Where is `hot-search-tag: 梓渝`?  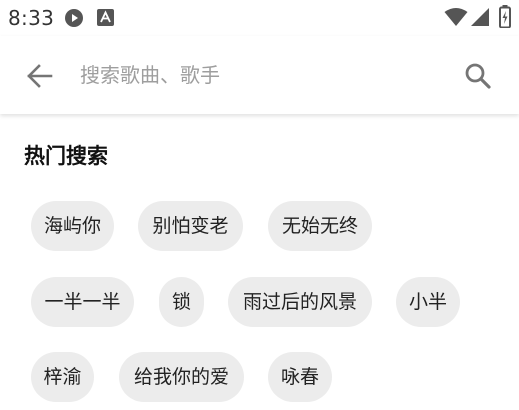
hot-search-tag: 梓渝 is located at coordinates (62, 377).